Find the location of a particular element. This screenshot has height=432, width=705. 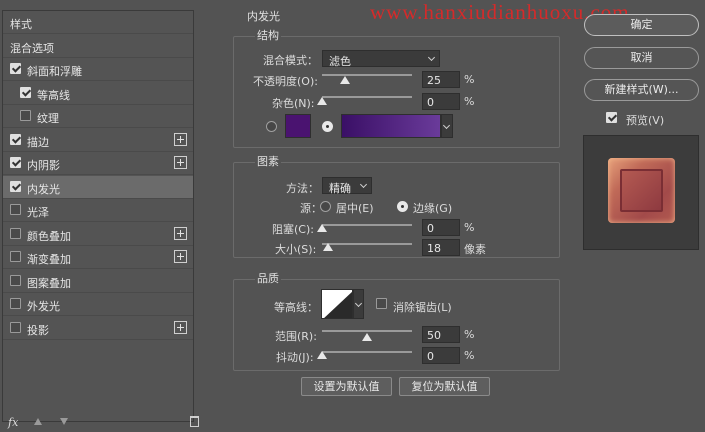

gradient-swatch is located at coordinates (391, 126).